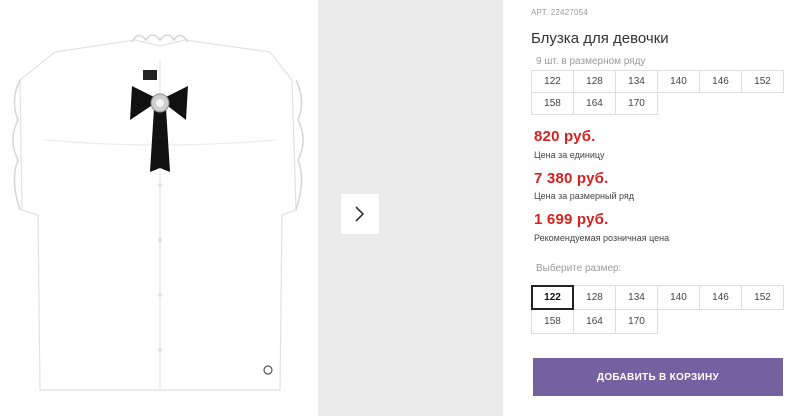 The image size is (800, 416). What do you see at coordinates (552, 297) in the screenshot?
I see `size-option-selected: 122` at bounding box center [552, 297].